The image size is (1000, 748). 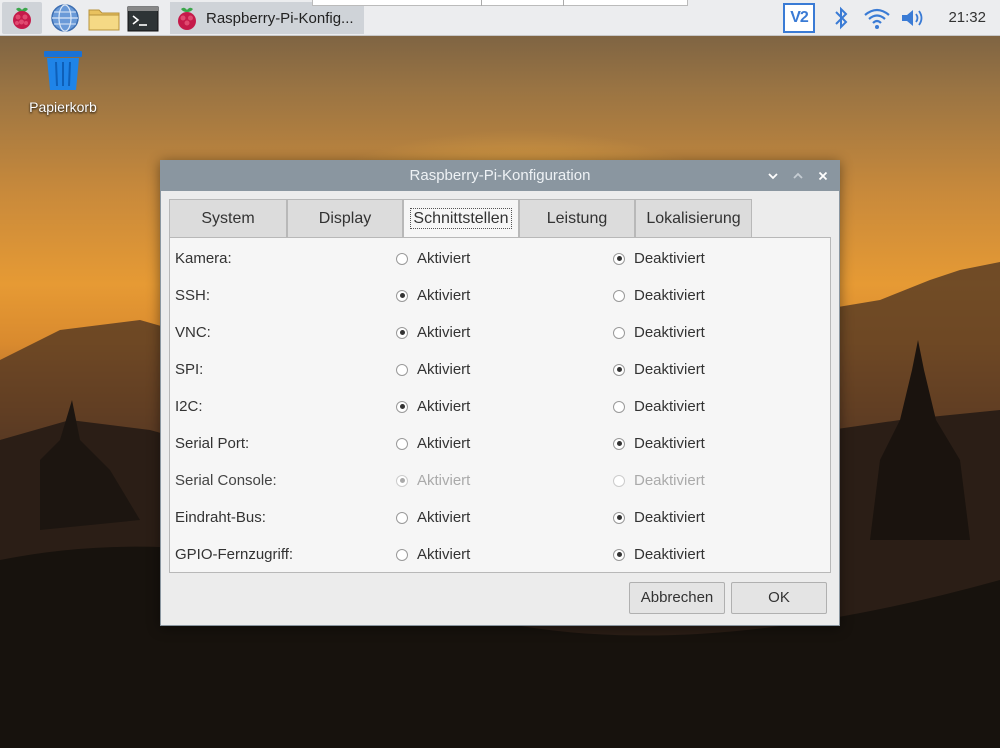 I want to click on interface-row: SPI: Aktiviert Deaktiviert, so click(x=500, y=369).